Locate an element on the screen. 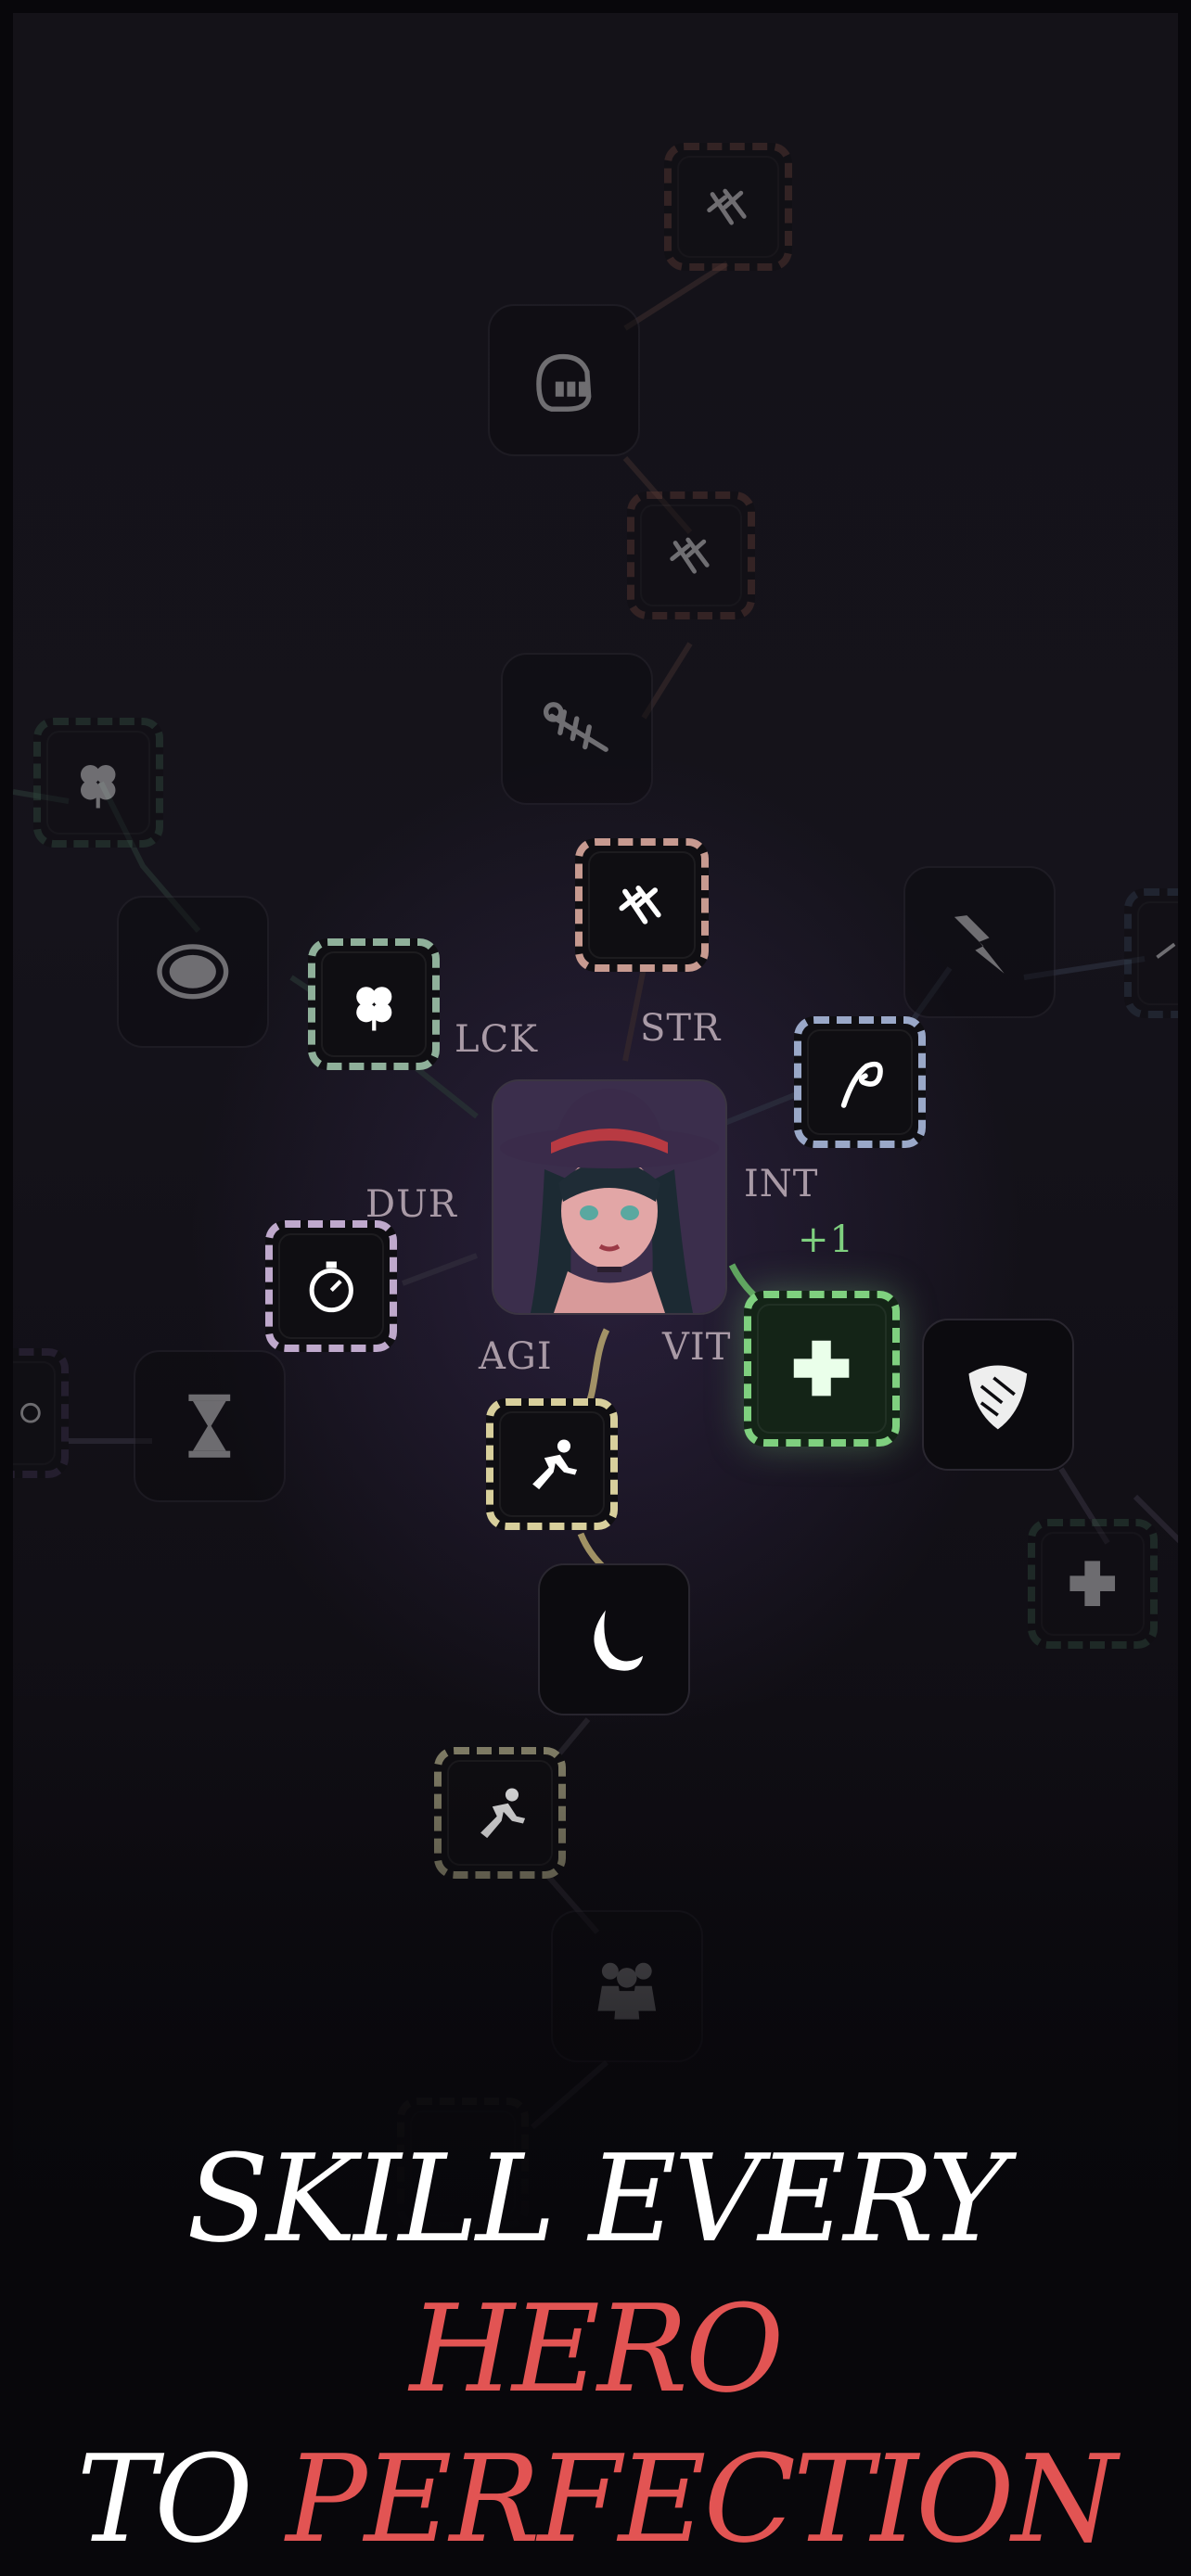 Image resolution: width=1191 pixels, height=2576 pixels. fist-icon is located at coordinates (564, 383).